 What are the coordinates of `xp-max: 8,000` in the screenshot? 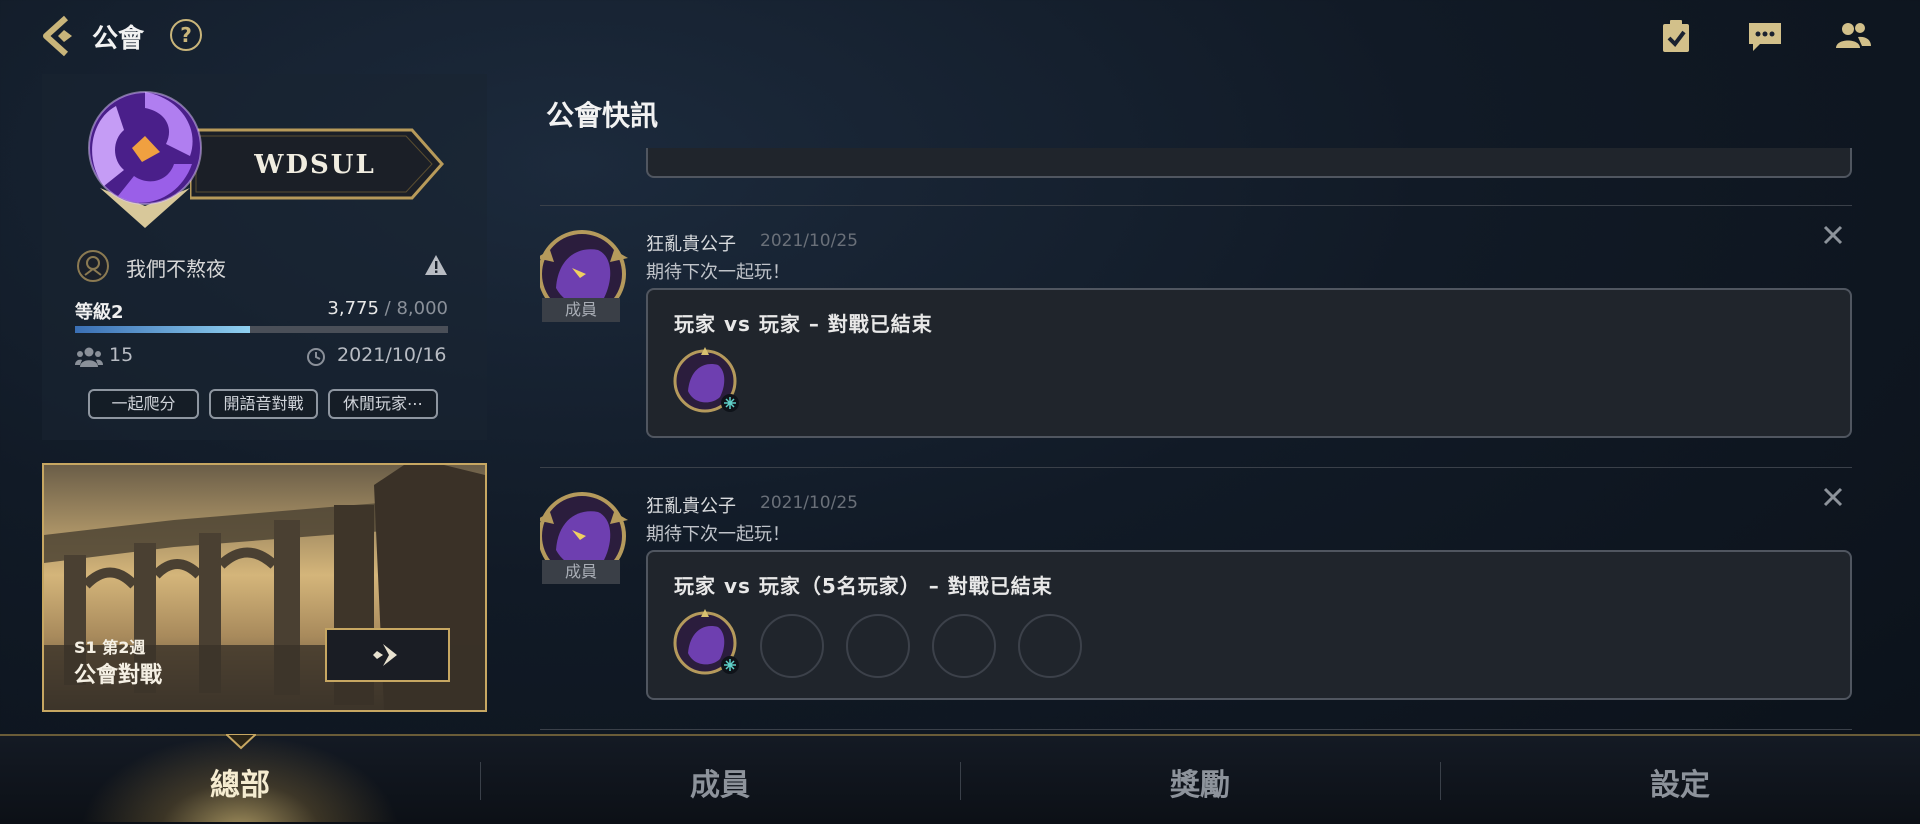 It's located at (422, 308).